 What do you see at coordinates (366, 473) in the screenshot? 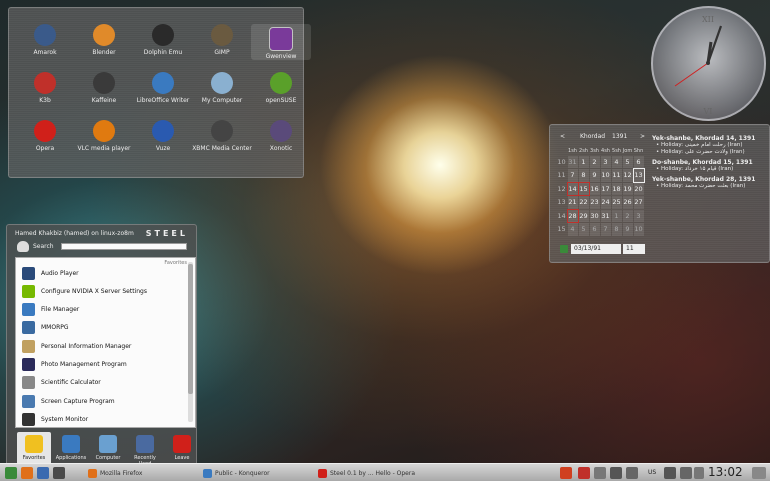
I see `task-button: Steel 0.1 by ... Hello - Opera` at bounding box center [366, 473].